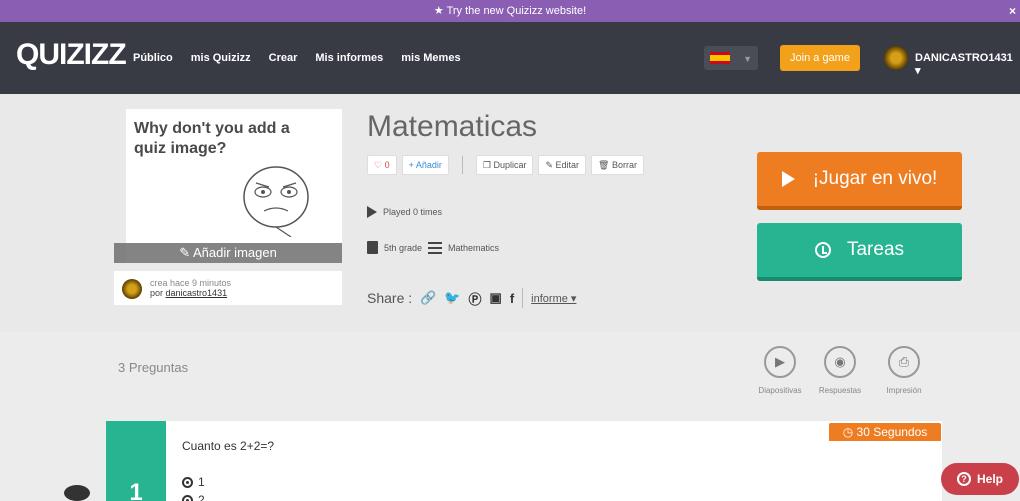 The height and width of the screenshot is (501, 1020). Describe the element at coordinates (1012, 11) in the screenshot. I see `close-icon: ×` at that location.